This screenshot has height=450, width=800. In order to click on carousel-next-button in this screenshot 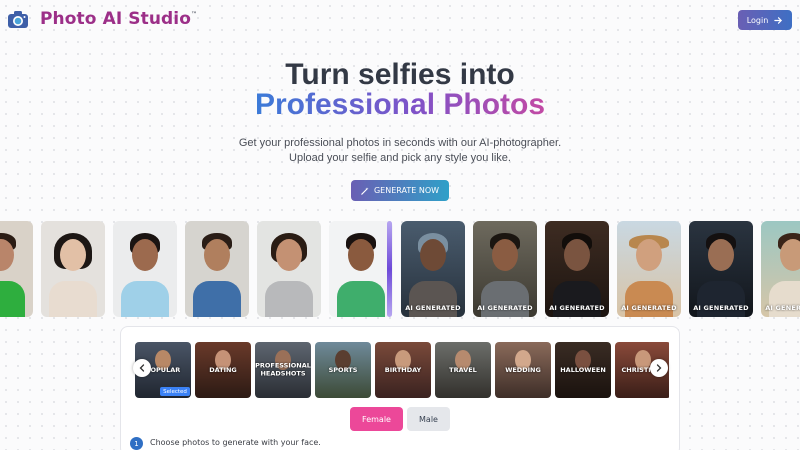, I will do `click(659, 368)`.